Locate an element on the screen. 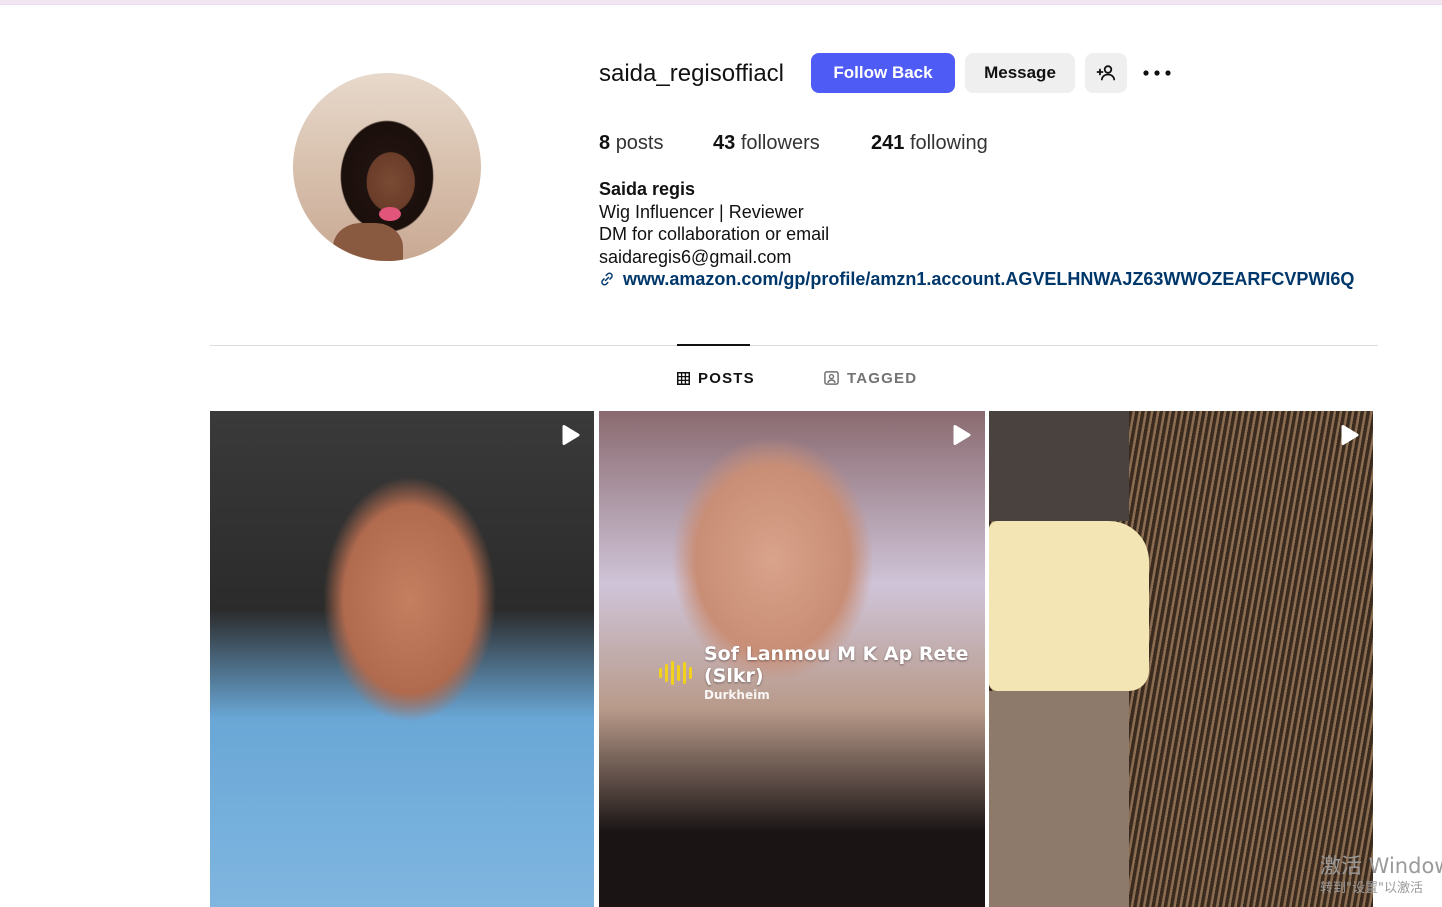 The height and width of the screenshot is (907, 1442). music-artist: Durkheim is located at coordinates (737, 695).